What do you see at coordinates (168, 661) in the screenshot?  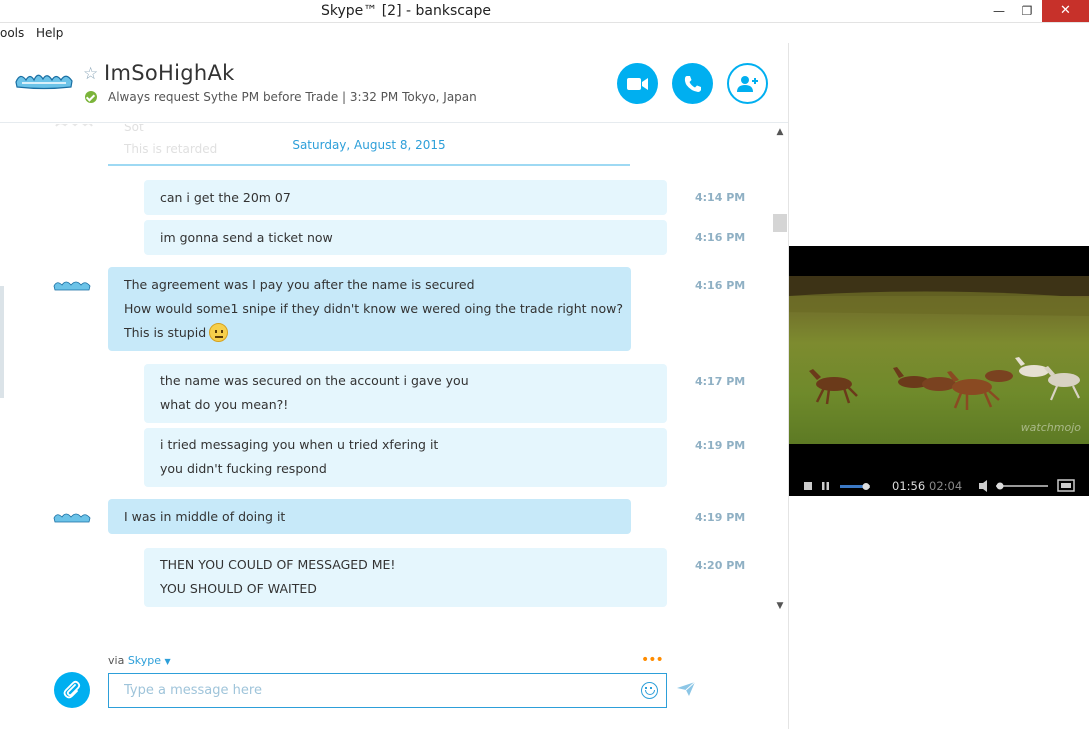 I see `chevron-down-icon: ▼` at bounding box center [168, 661].